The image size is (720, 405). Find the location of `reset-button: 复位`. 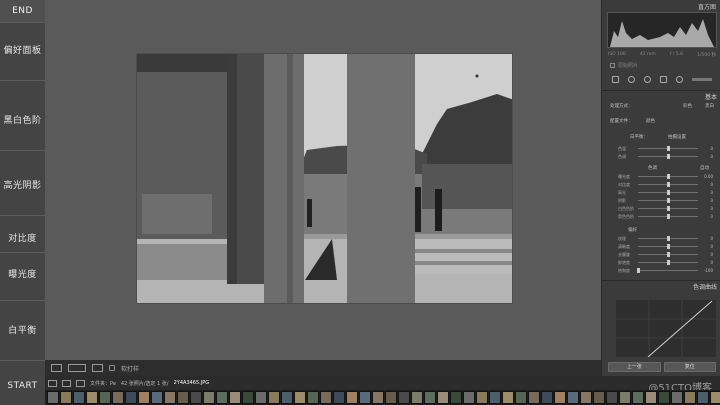

reset-button: 复位 is located at coordinates (689, 367).